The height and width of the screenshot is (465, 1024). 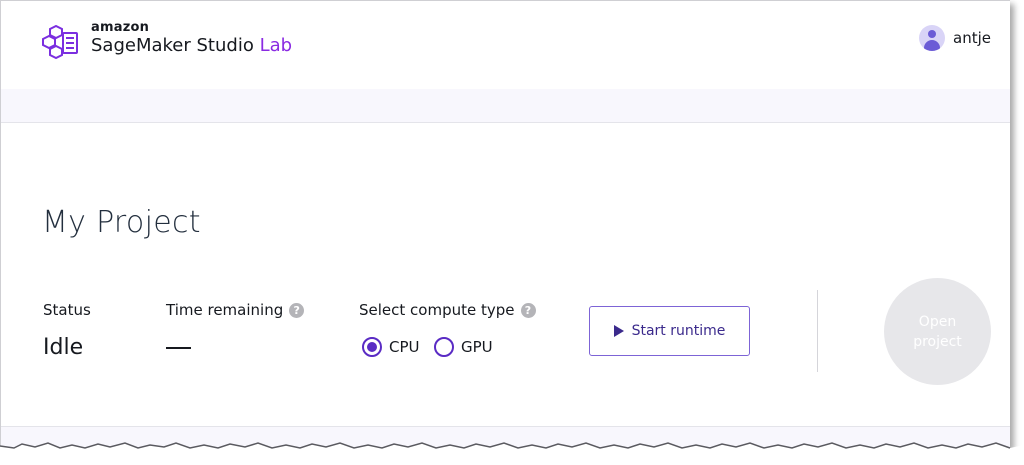 I want to click on open-project-label: Open project, so click(x=937, y=331).